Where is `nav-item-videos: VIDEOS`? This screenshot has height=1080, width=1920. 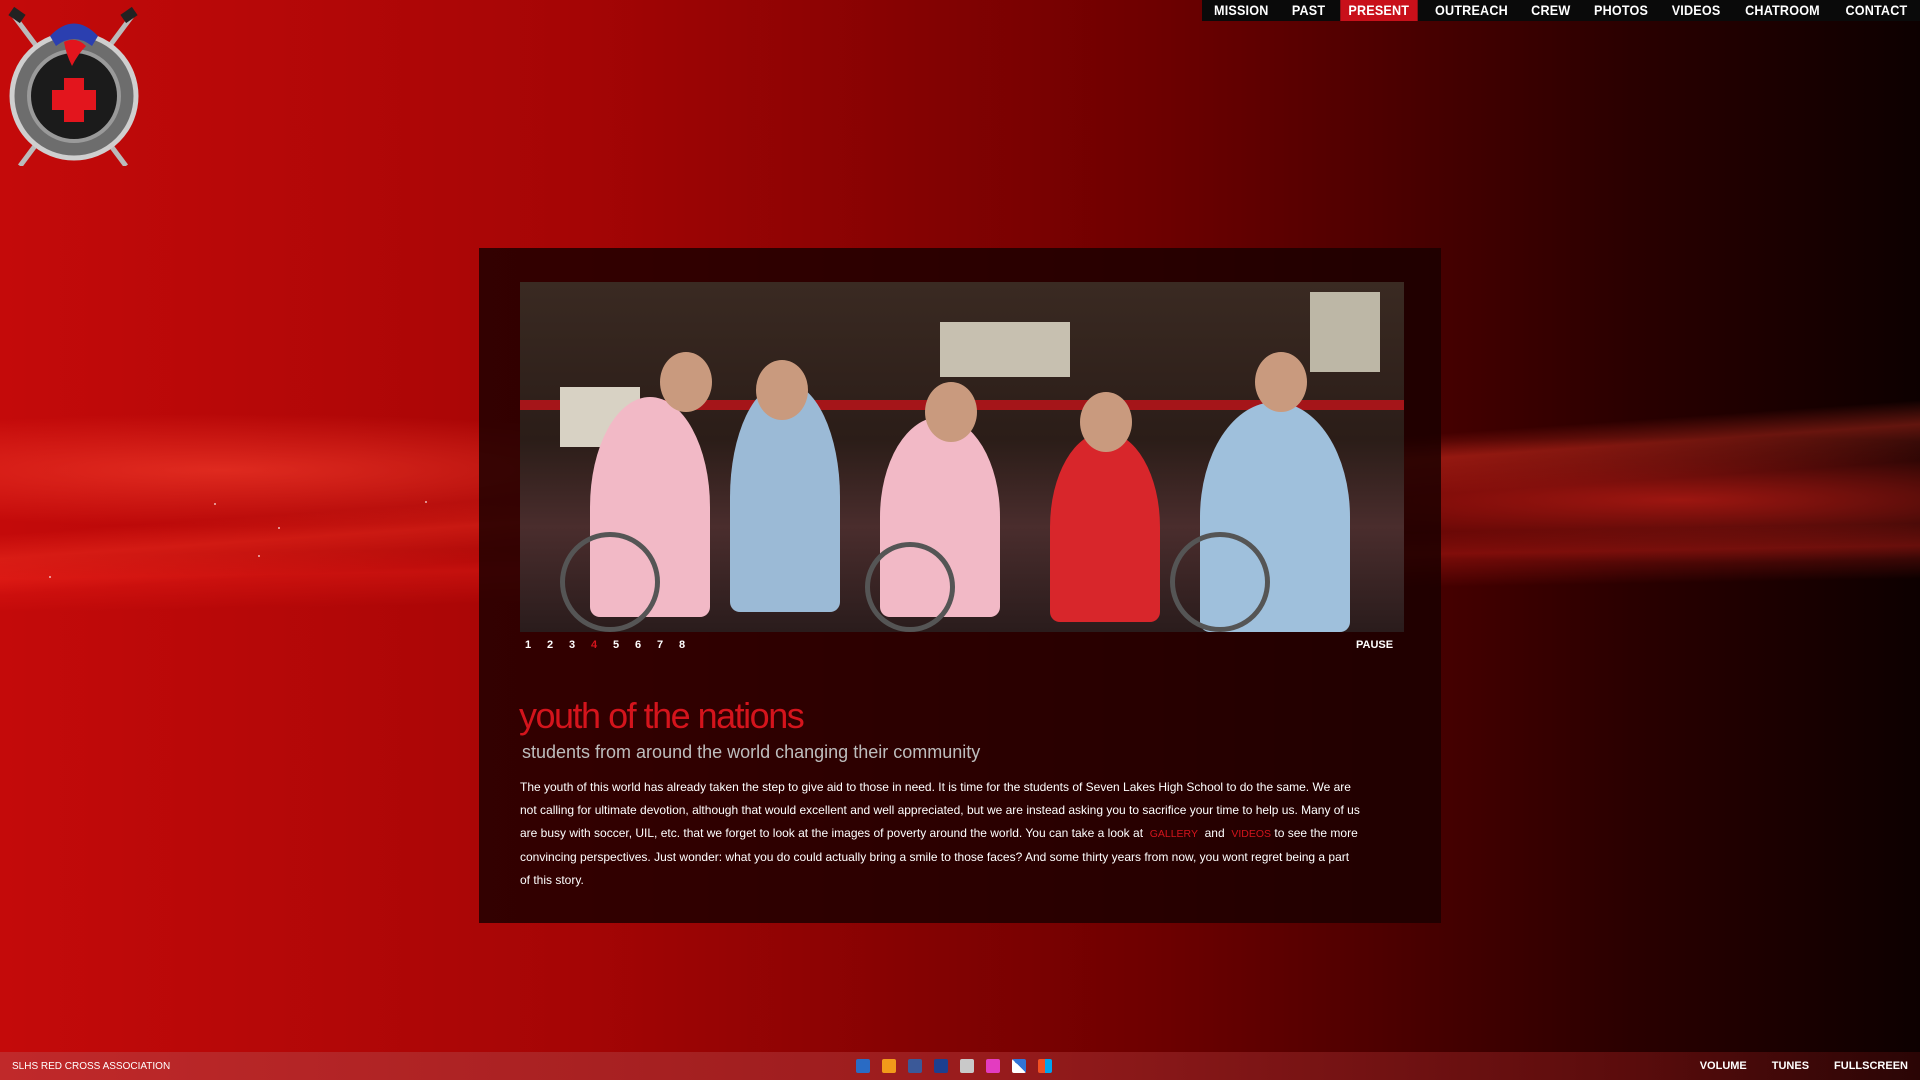 nav-item-videos: VIDEOS is located at coordinates (1696, 10).